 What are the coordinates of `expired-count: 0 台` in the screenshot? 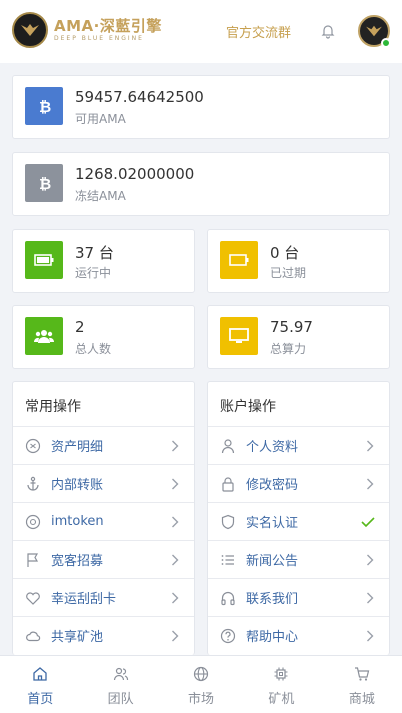 It's located at (285, 253).